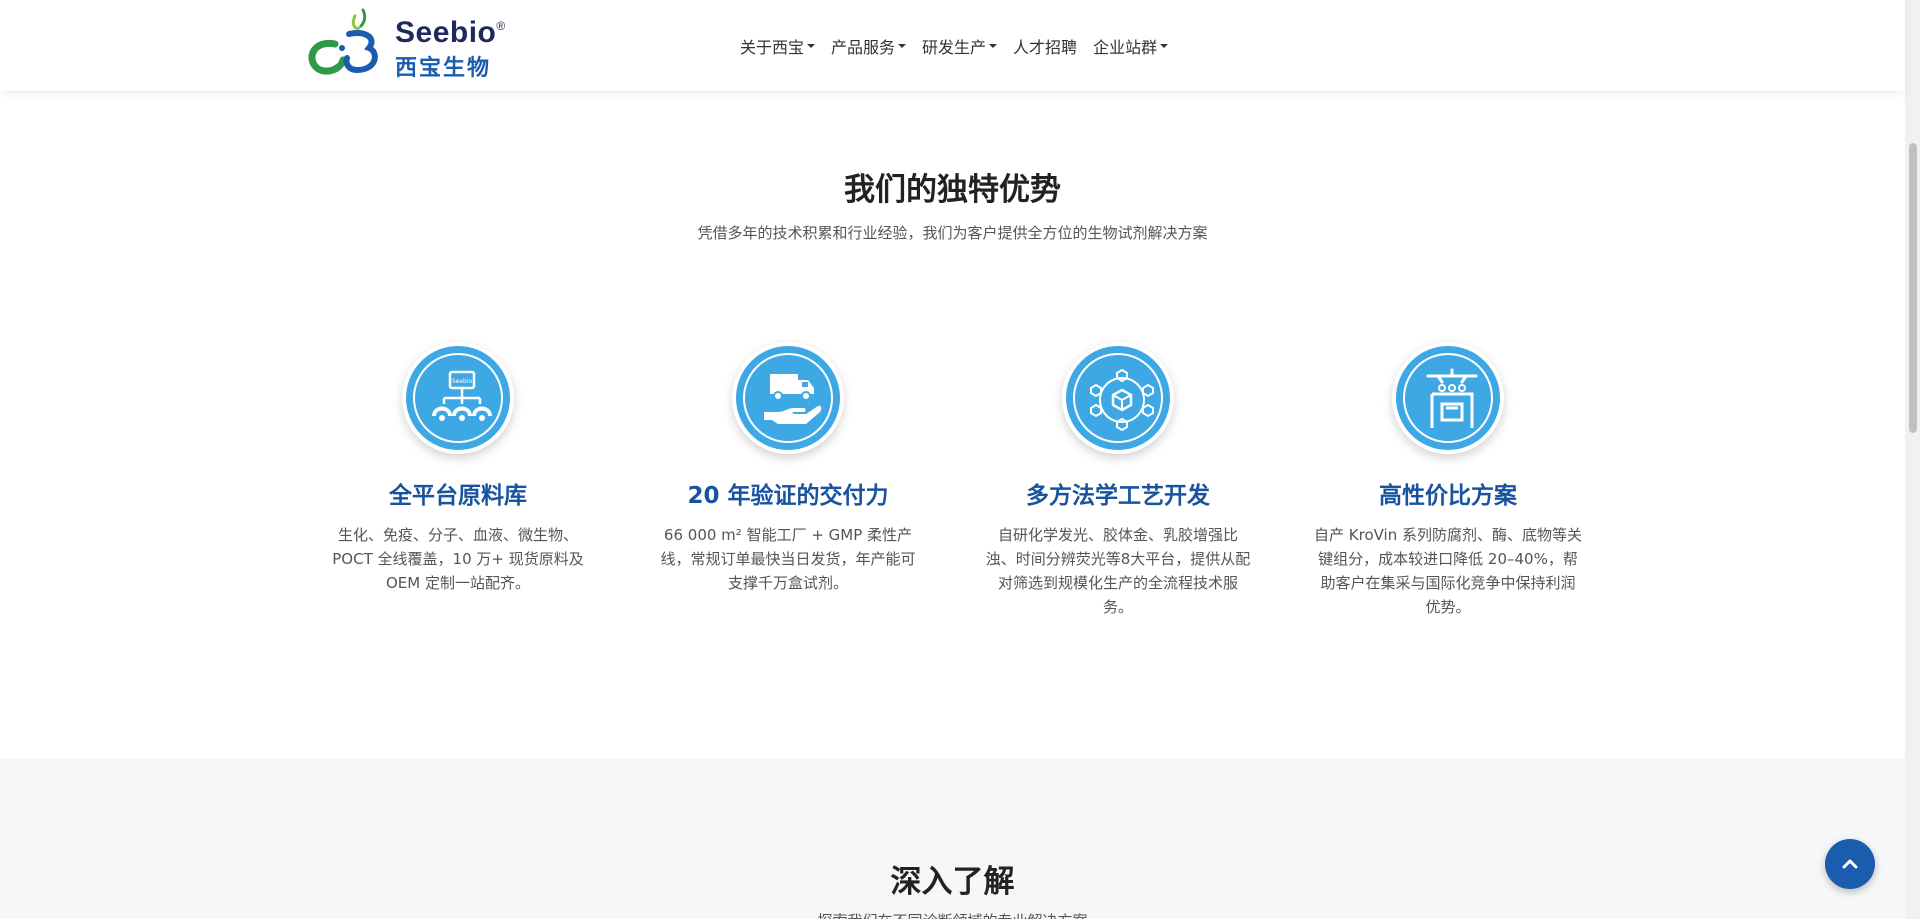 The width and height of the screenshot is (1920, 919). Describe the element at coordinates (1913, 288) in the screenshot. I see `scrollbar-thumb` at that location.